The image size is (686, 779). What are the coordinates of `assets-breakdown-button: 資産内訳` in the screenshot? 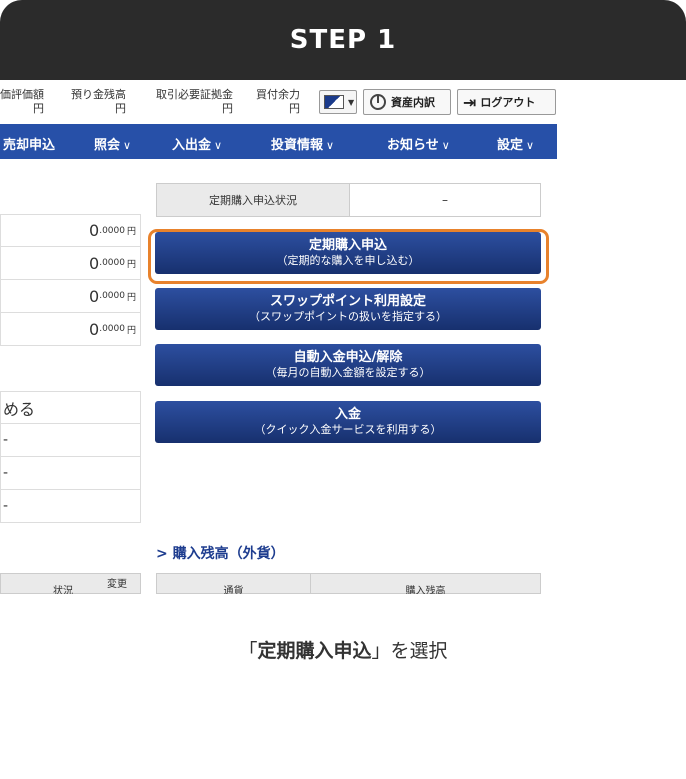 It's located at (407, 102).